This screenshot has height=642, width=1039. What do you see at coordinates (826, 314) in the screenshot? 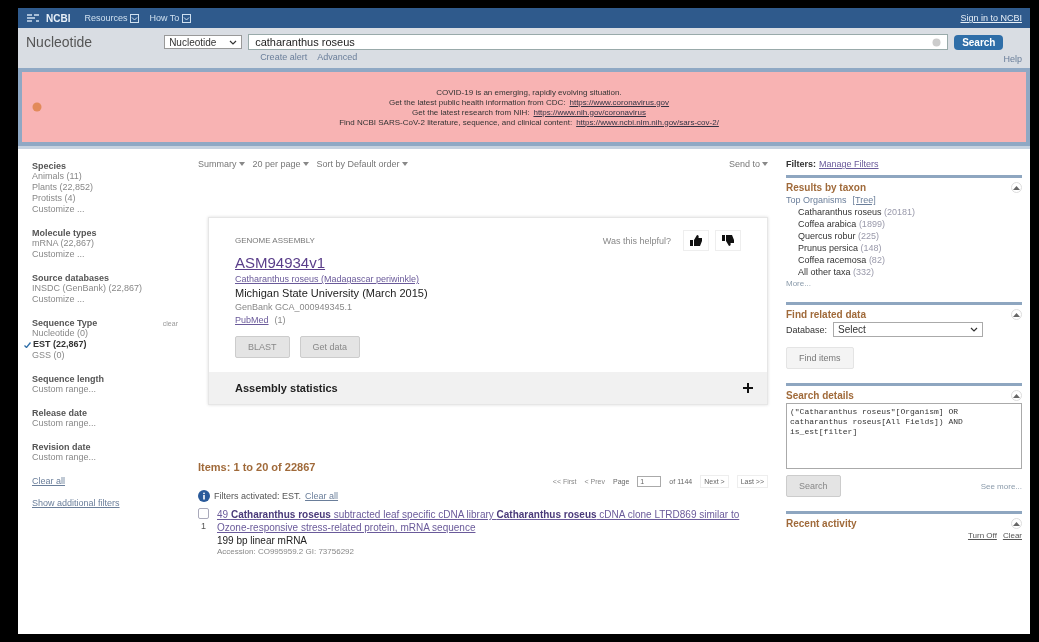
I see `portlet-title: Find related data` at bounding box center [826, 314].